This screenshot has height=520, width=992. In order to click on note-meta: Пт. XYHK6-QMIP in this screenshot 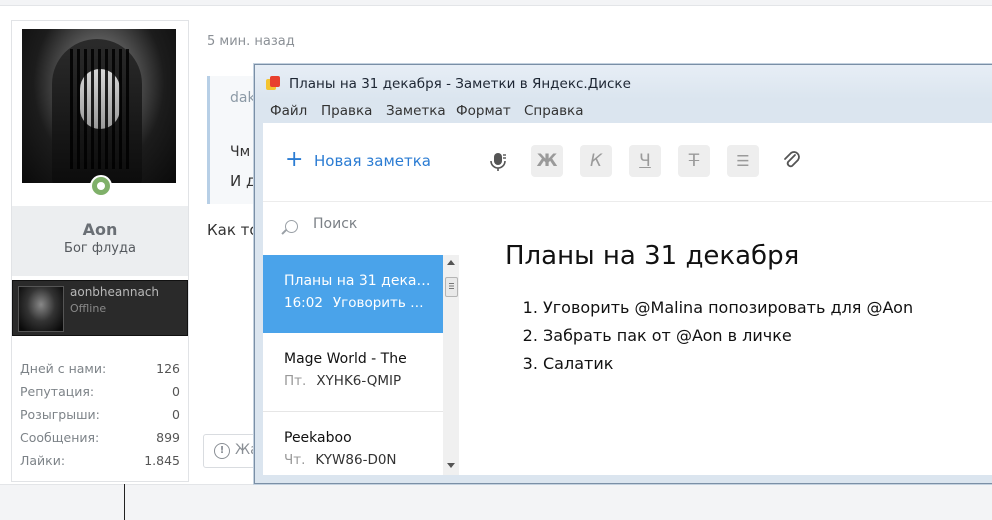, I will do `click(359, 381)`.